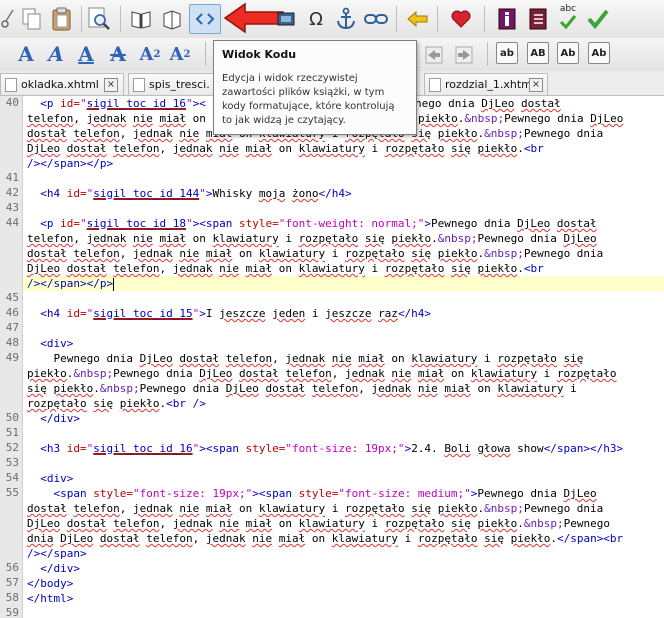 The height and width of the screenshot is (618, 664). Describe the element at coordinates (286, 19) in the screenshot. I see `insert-image-icon` at that location.